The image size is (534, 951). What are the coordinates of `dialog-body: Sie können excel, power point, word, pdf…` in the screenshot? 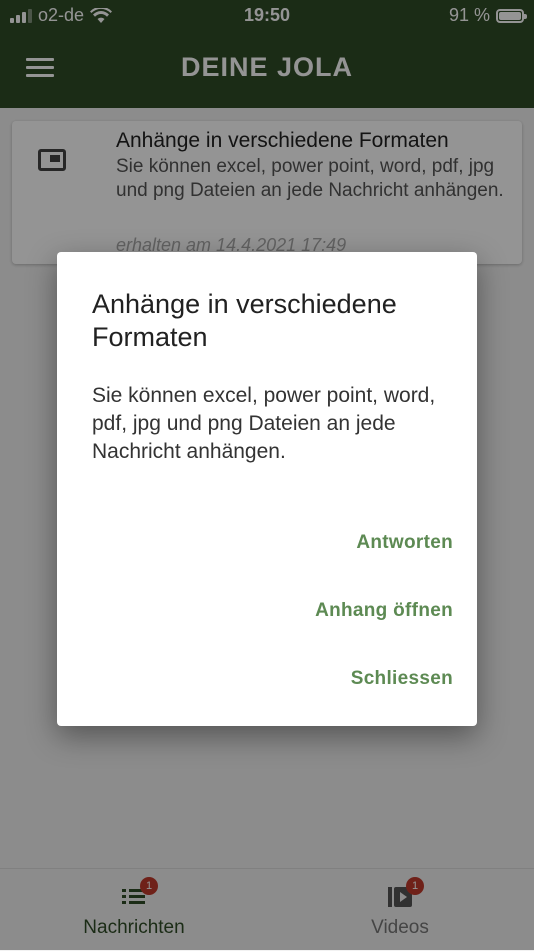 It's located at (264, 423).